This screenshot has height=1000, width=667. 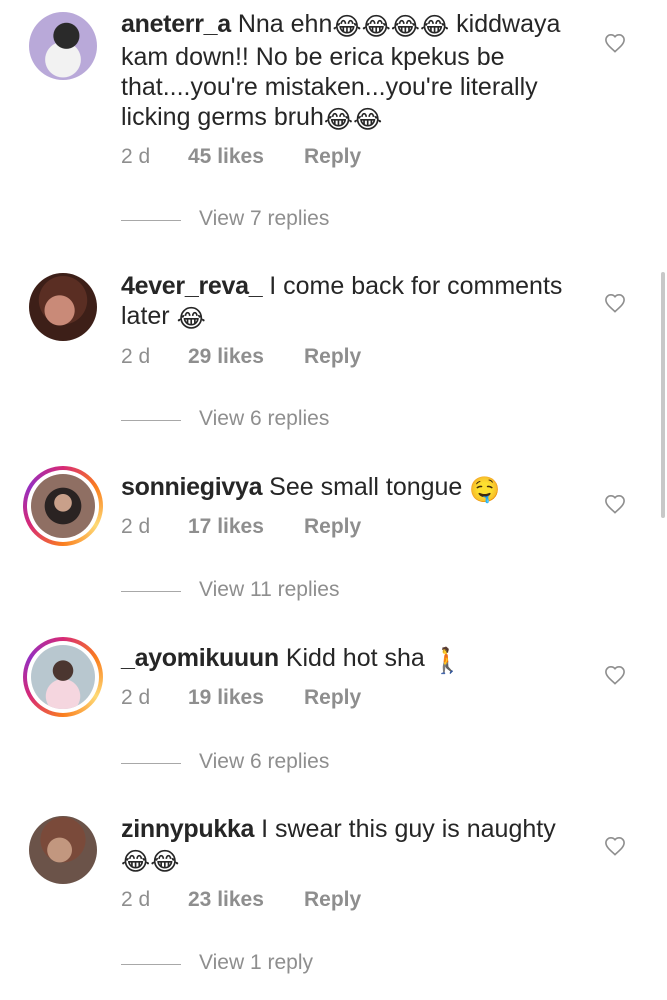 I want to click on view-replies-button: View 11 replies, so click(x=271, y=591).